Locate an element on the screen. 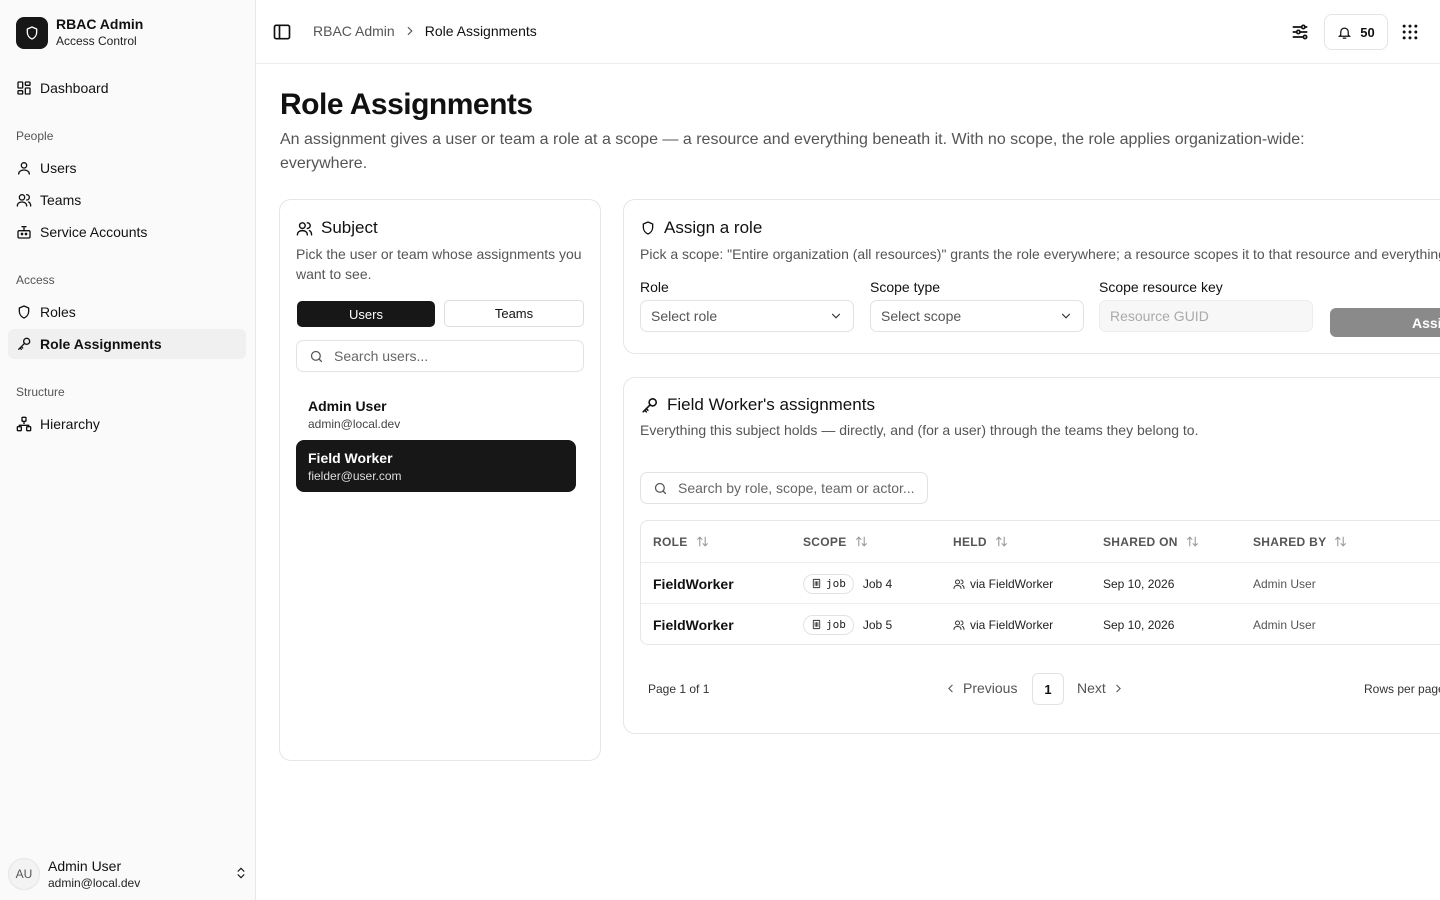 The width and height of the screenshot is (1440, 900). sidebar-toggle-icon is located at coordinates (282, 32).